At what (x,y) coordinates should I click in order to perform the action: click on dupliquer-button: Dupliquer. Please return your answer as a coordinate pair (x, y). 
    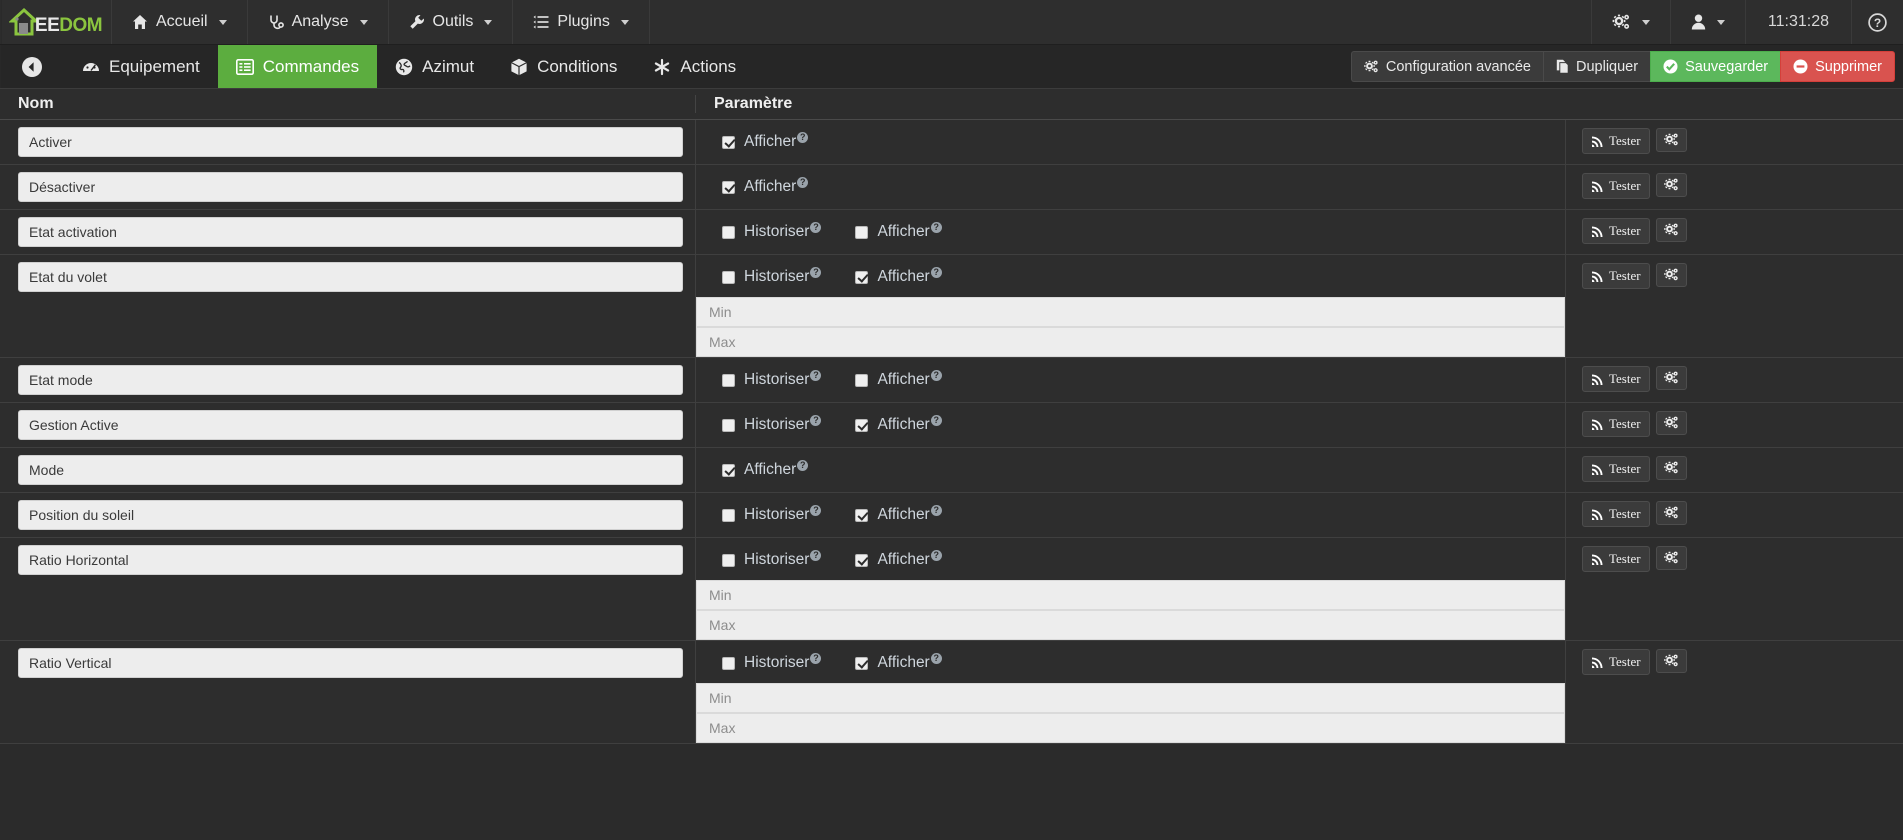
    Looking at the image, I should click on (1597, 66).